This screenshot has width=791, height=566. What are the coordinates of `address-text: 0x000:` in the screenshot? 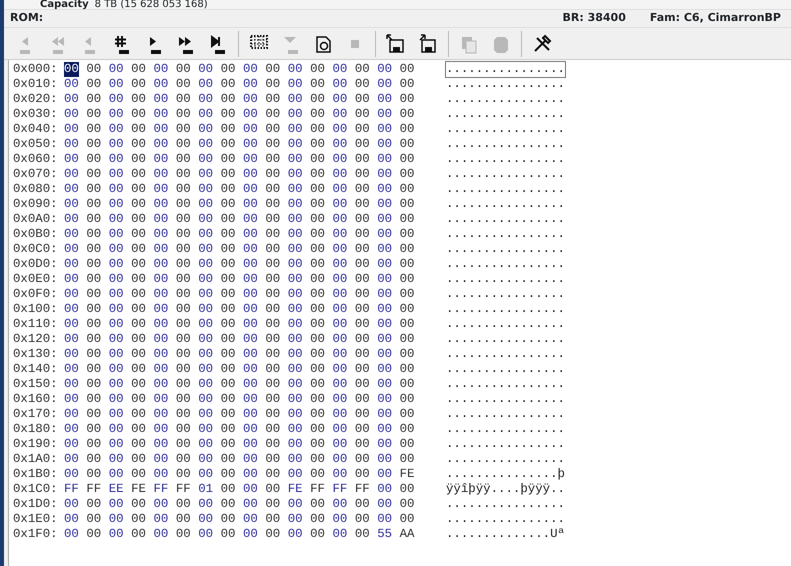 It's located at (36, 69).